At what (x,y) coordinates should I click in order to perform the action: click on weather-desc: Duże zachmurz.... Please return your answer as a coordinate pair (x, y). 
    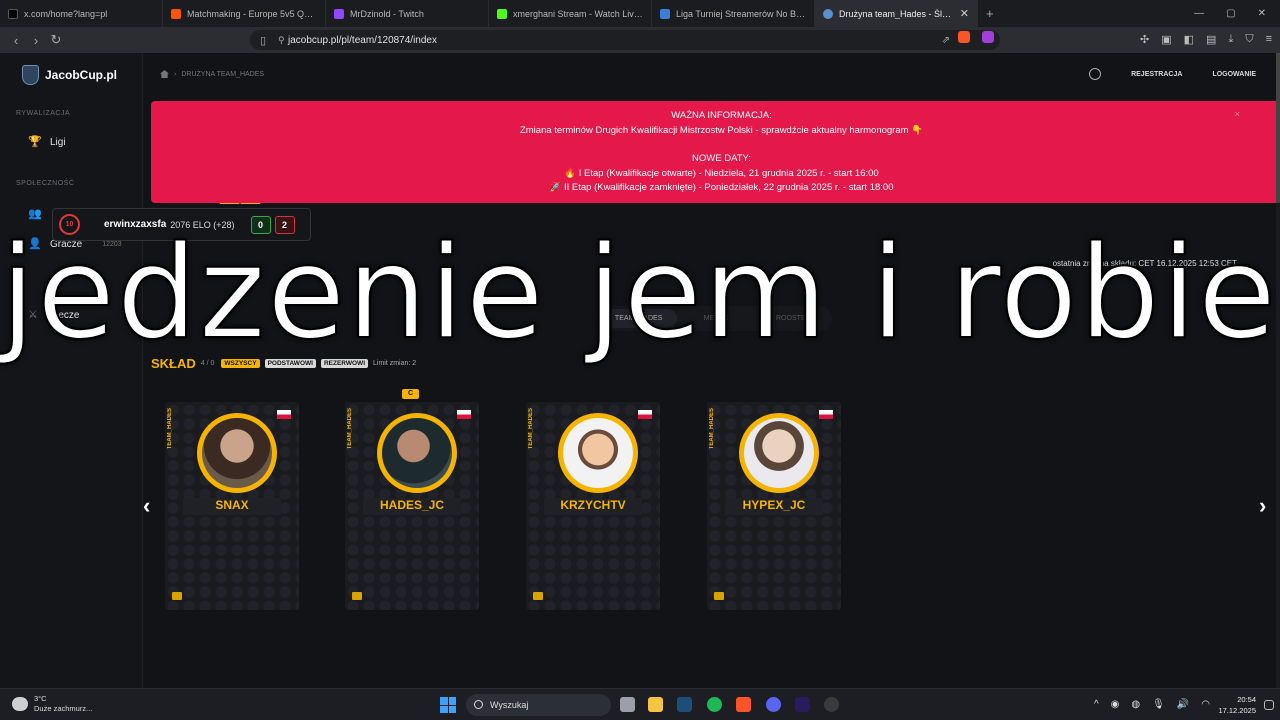
    Looking at the image, I should click on (63, 708).